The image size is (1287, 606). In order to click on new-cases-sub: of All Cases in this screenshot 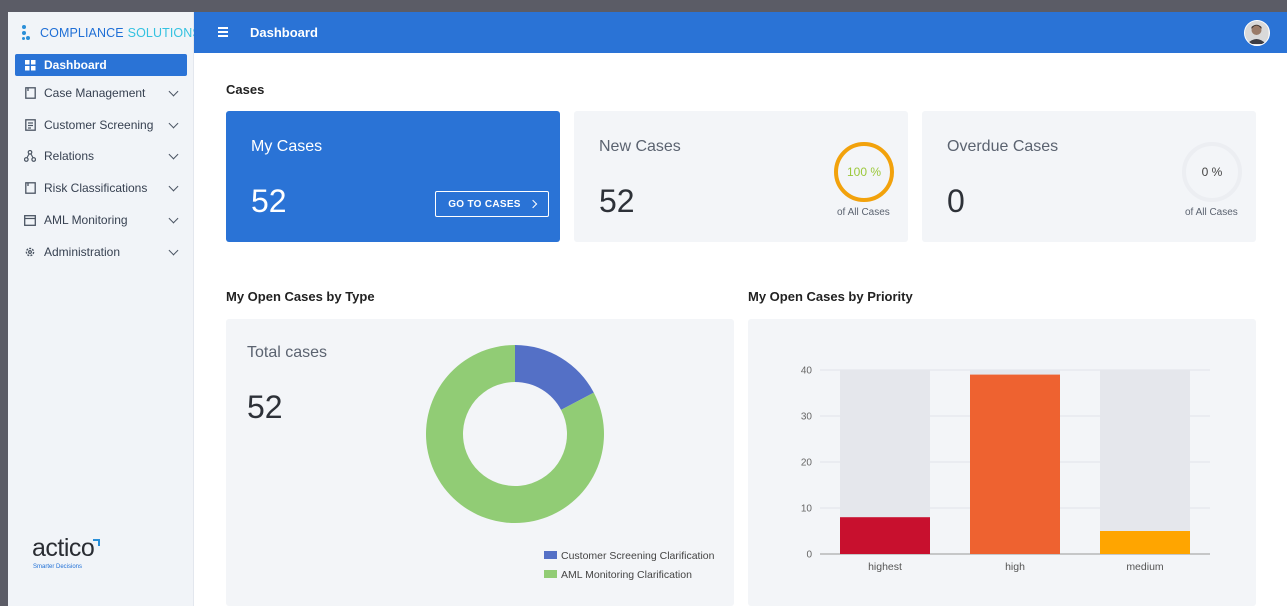, I will do `click(863, 212)`.